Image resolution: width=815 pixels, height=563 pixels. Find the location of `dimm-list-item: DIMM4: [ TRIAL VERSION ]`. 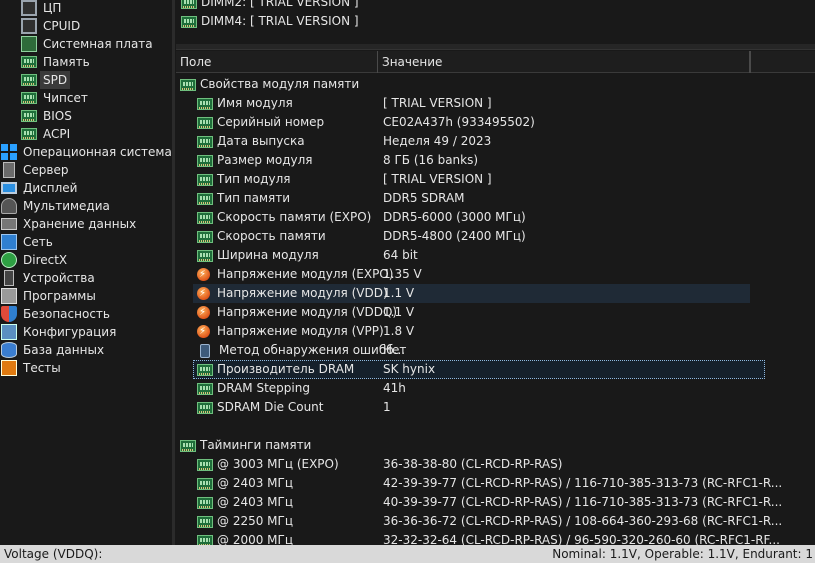

dimm-list-item: DIMM4: [ TRIAL VERSION ] is located at coordinates (270, 21).